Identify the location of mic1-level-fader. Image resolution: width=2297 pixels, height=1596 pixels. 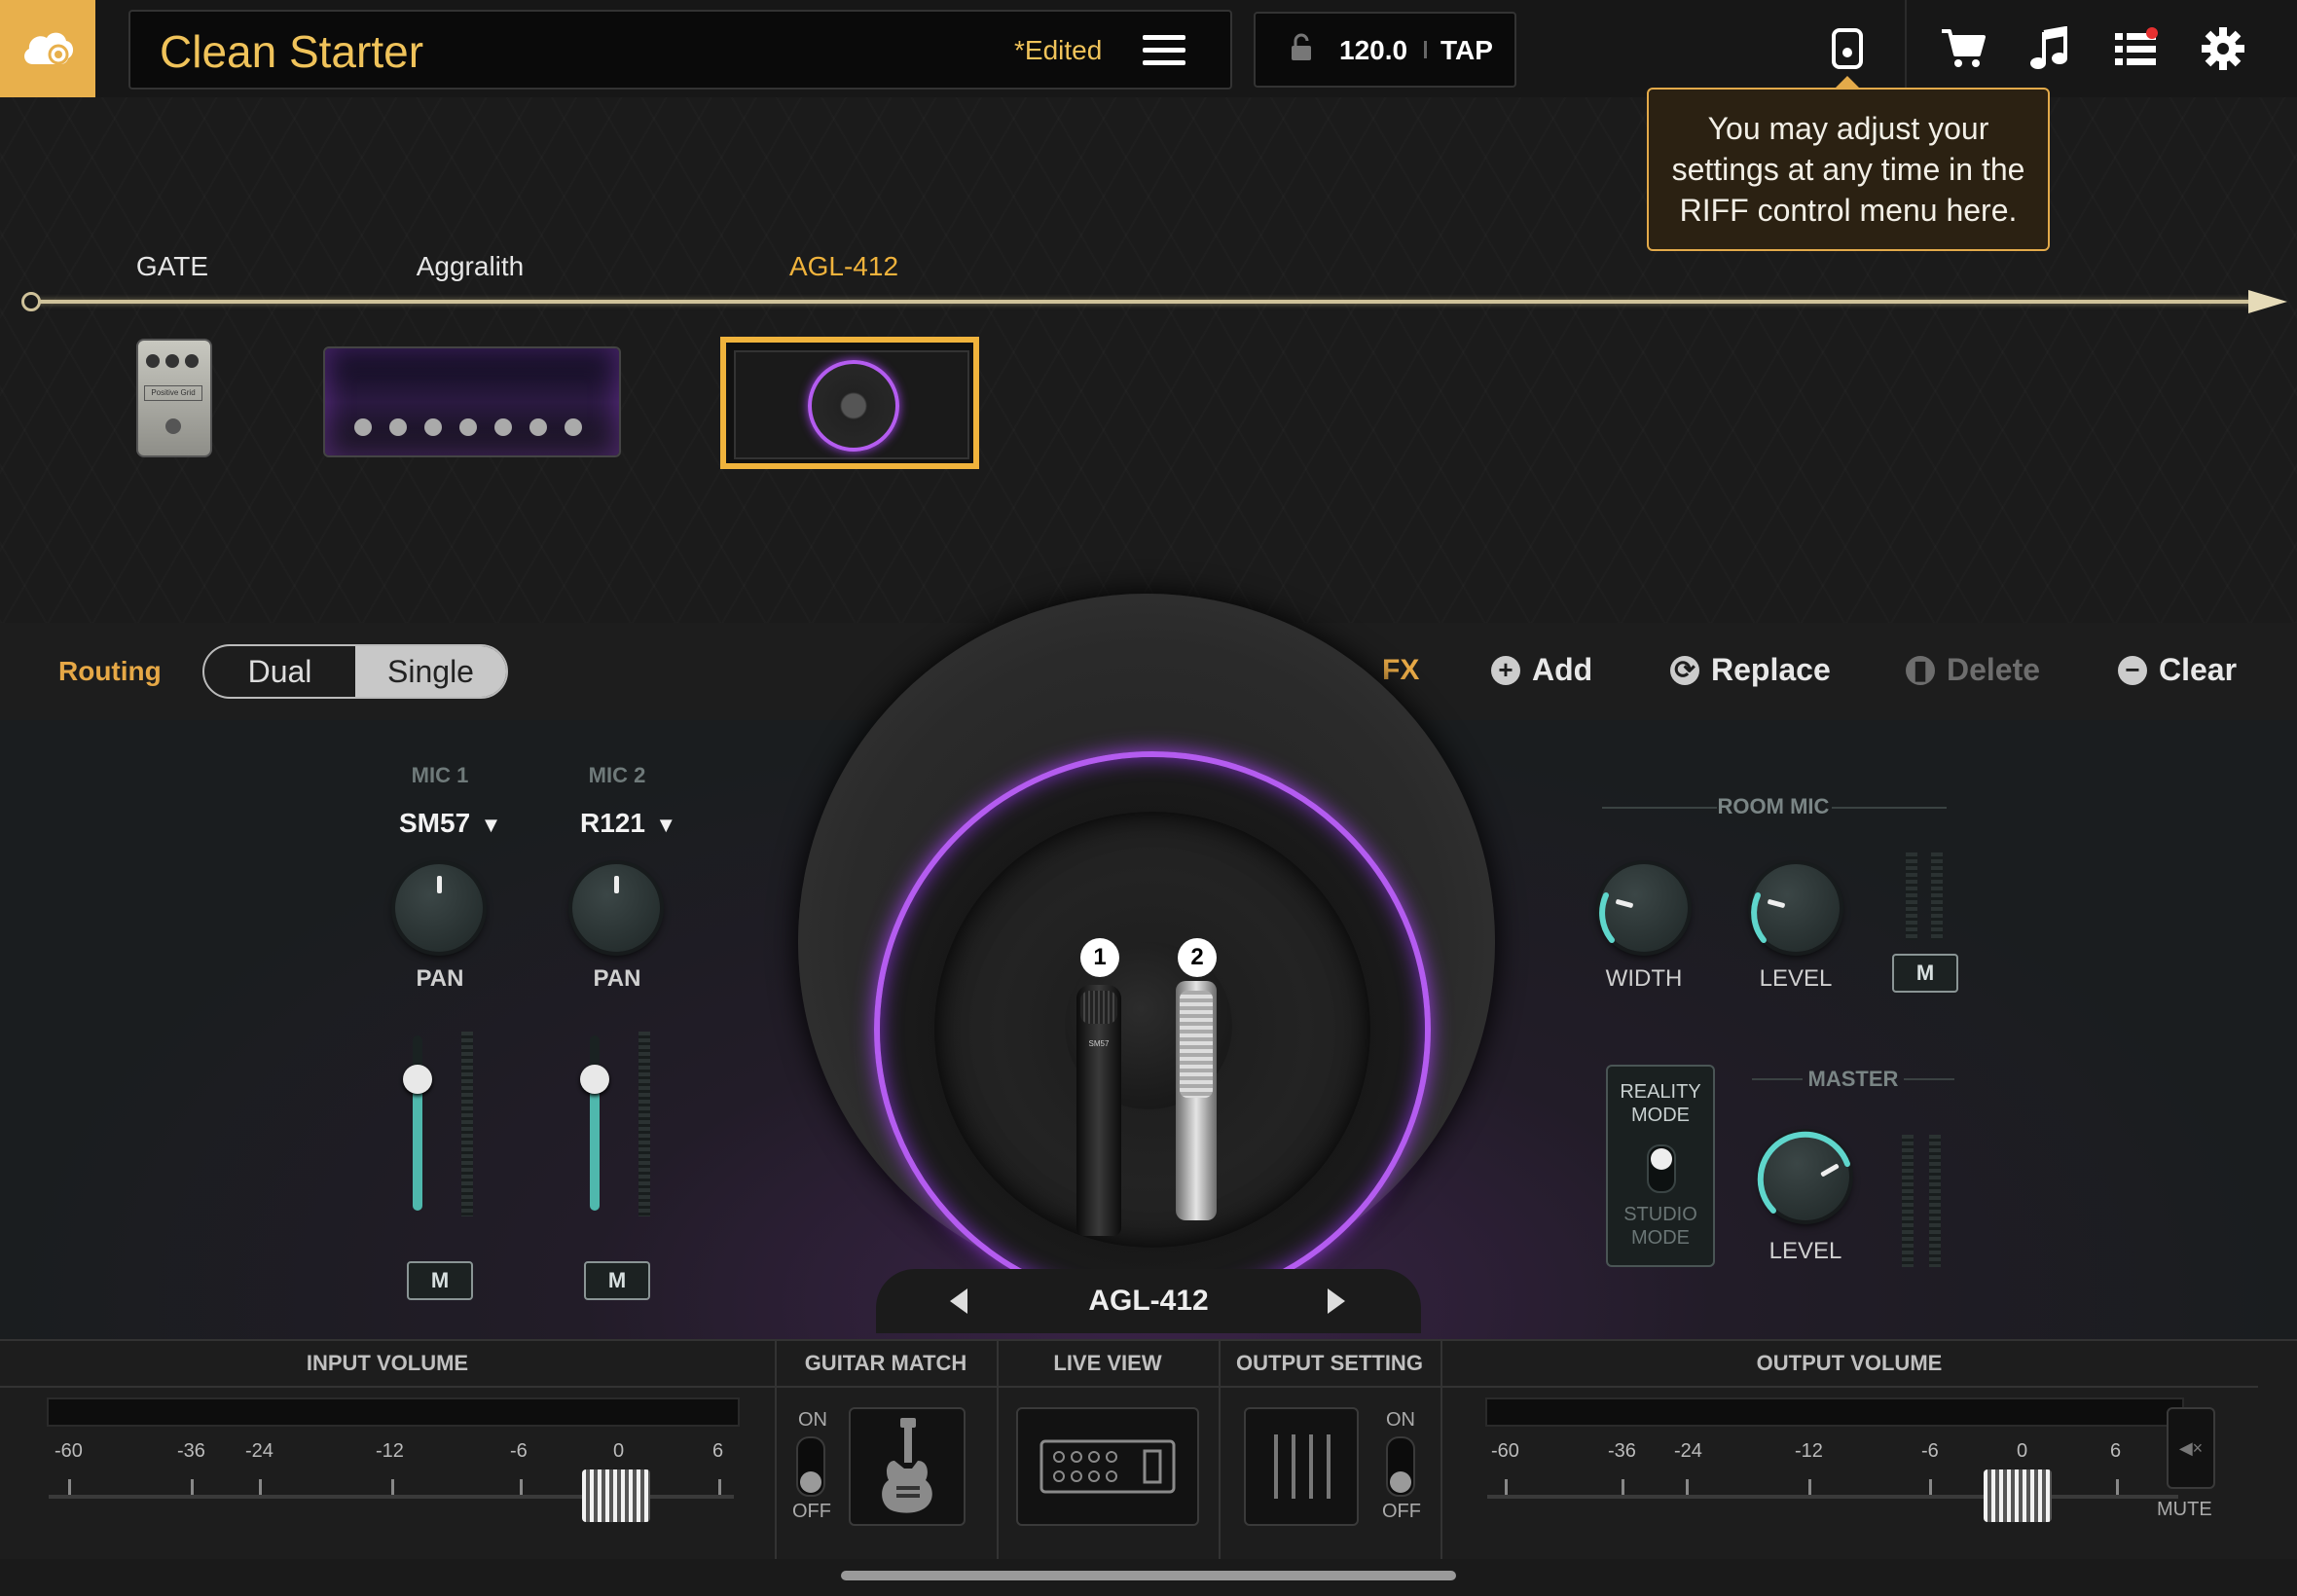
(417, 1123).